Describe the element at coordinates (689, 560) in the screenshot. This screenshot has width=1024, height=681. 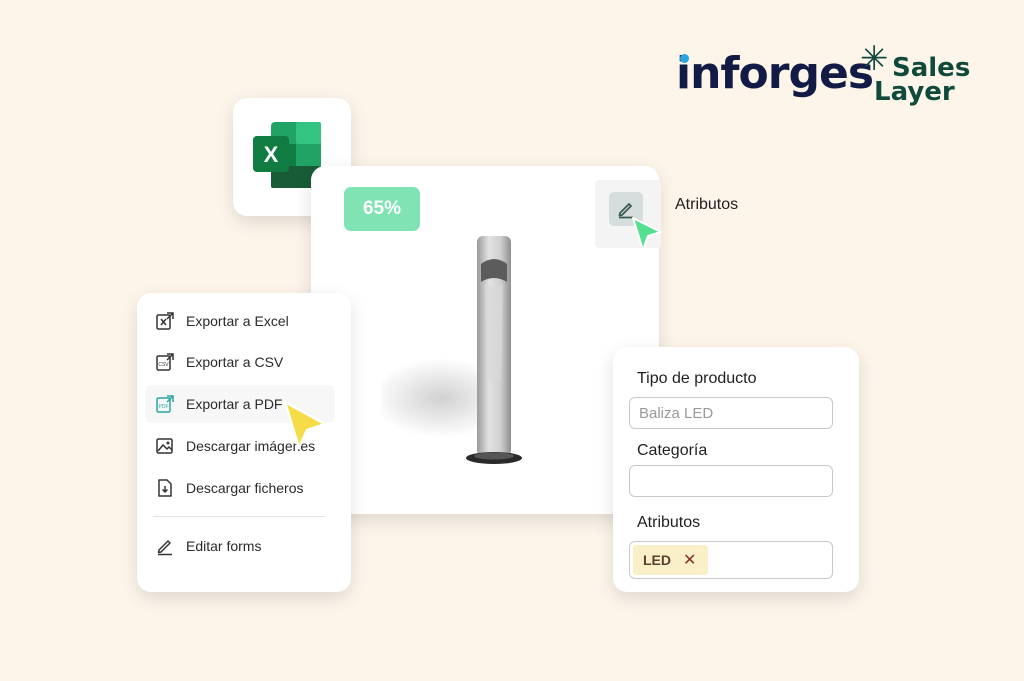
I see `remove-tag-icon: ✕` at that location.